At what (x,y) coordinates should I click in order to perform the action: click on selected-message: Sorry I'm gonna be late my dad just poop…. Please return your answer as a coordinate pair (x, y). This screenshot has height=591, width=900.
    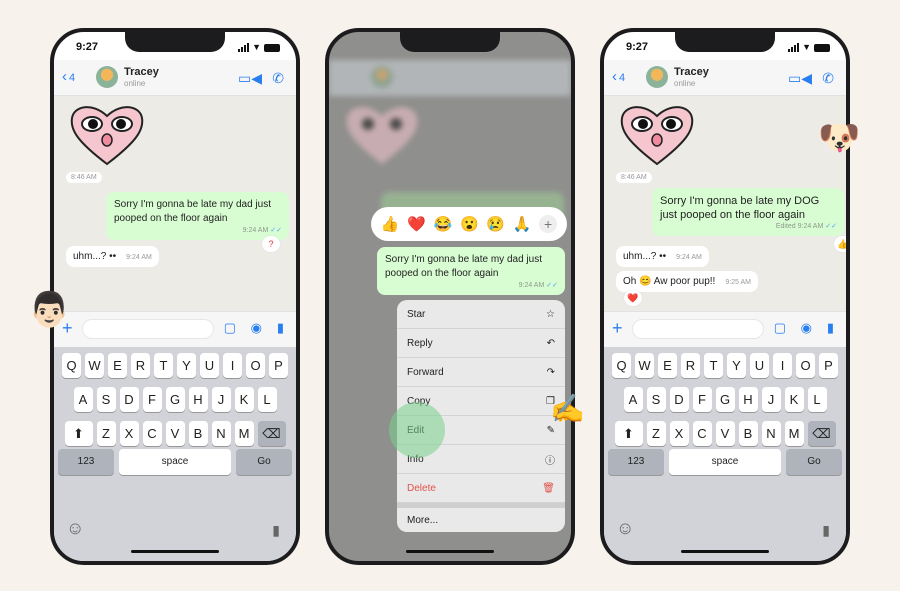
    Looking at the image, I should click on (471, 271).